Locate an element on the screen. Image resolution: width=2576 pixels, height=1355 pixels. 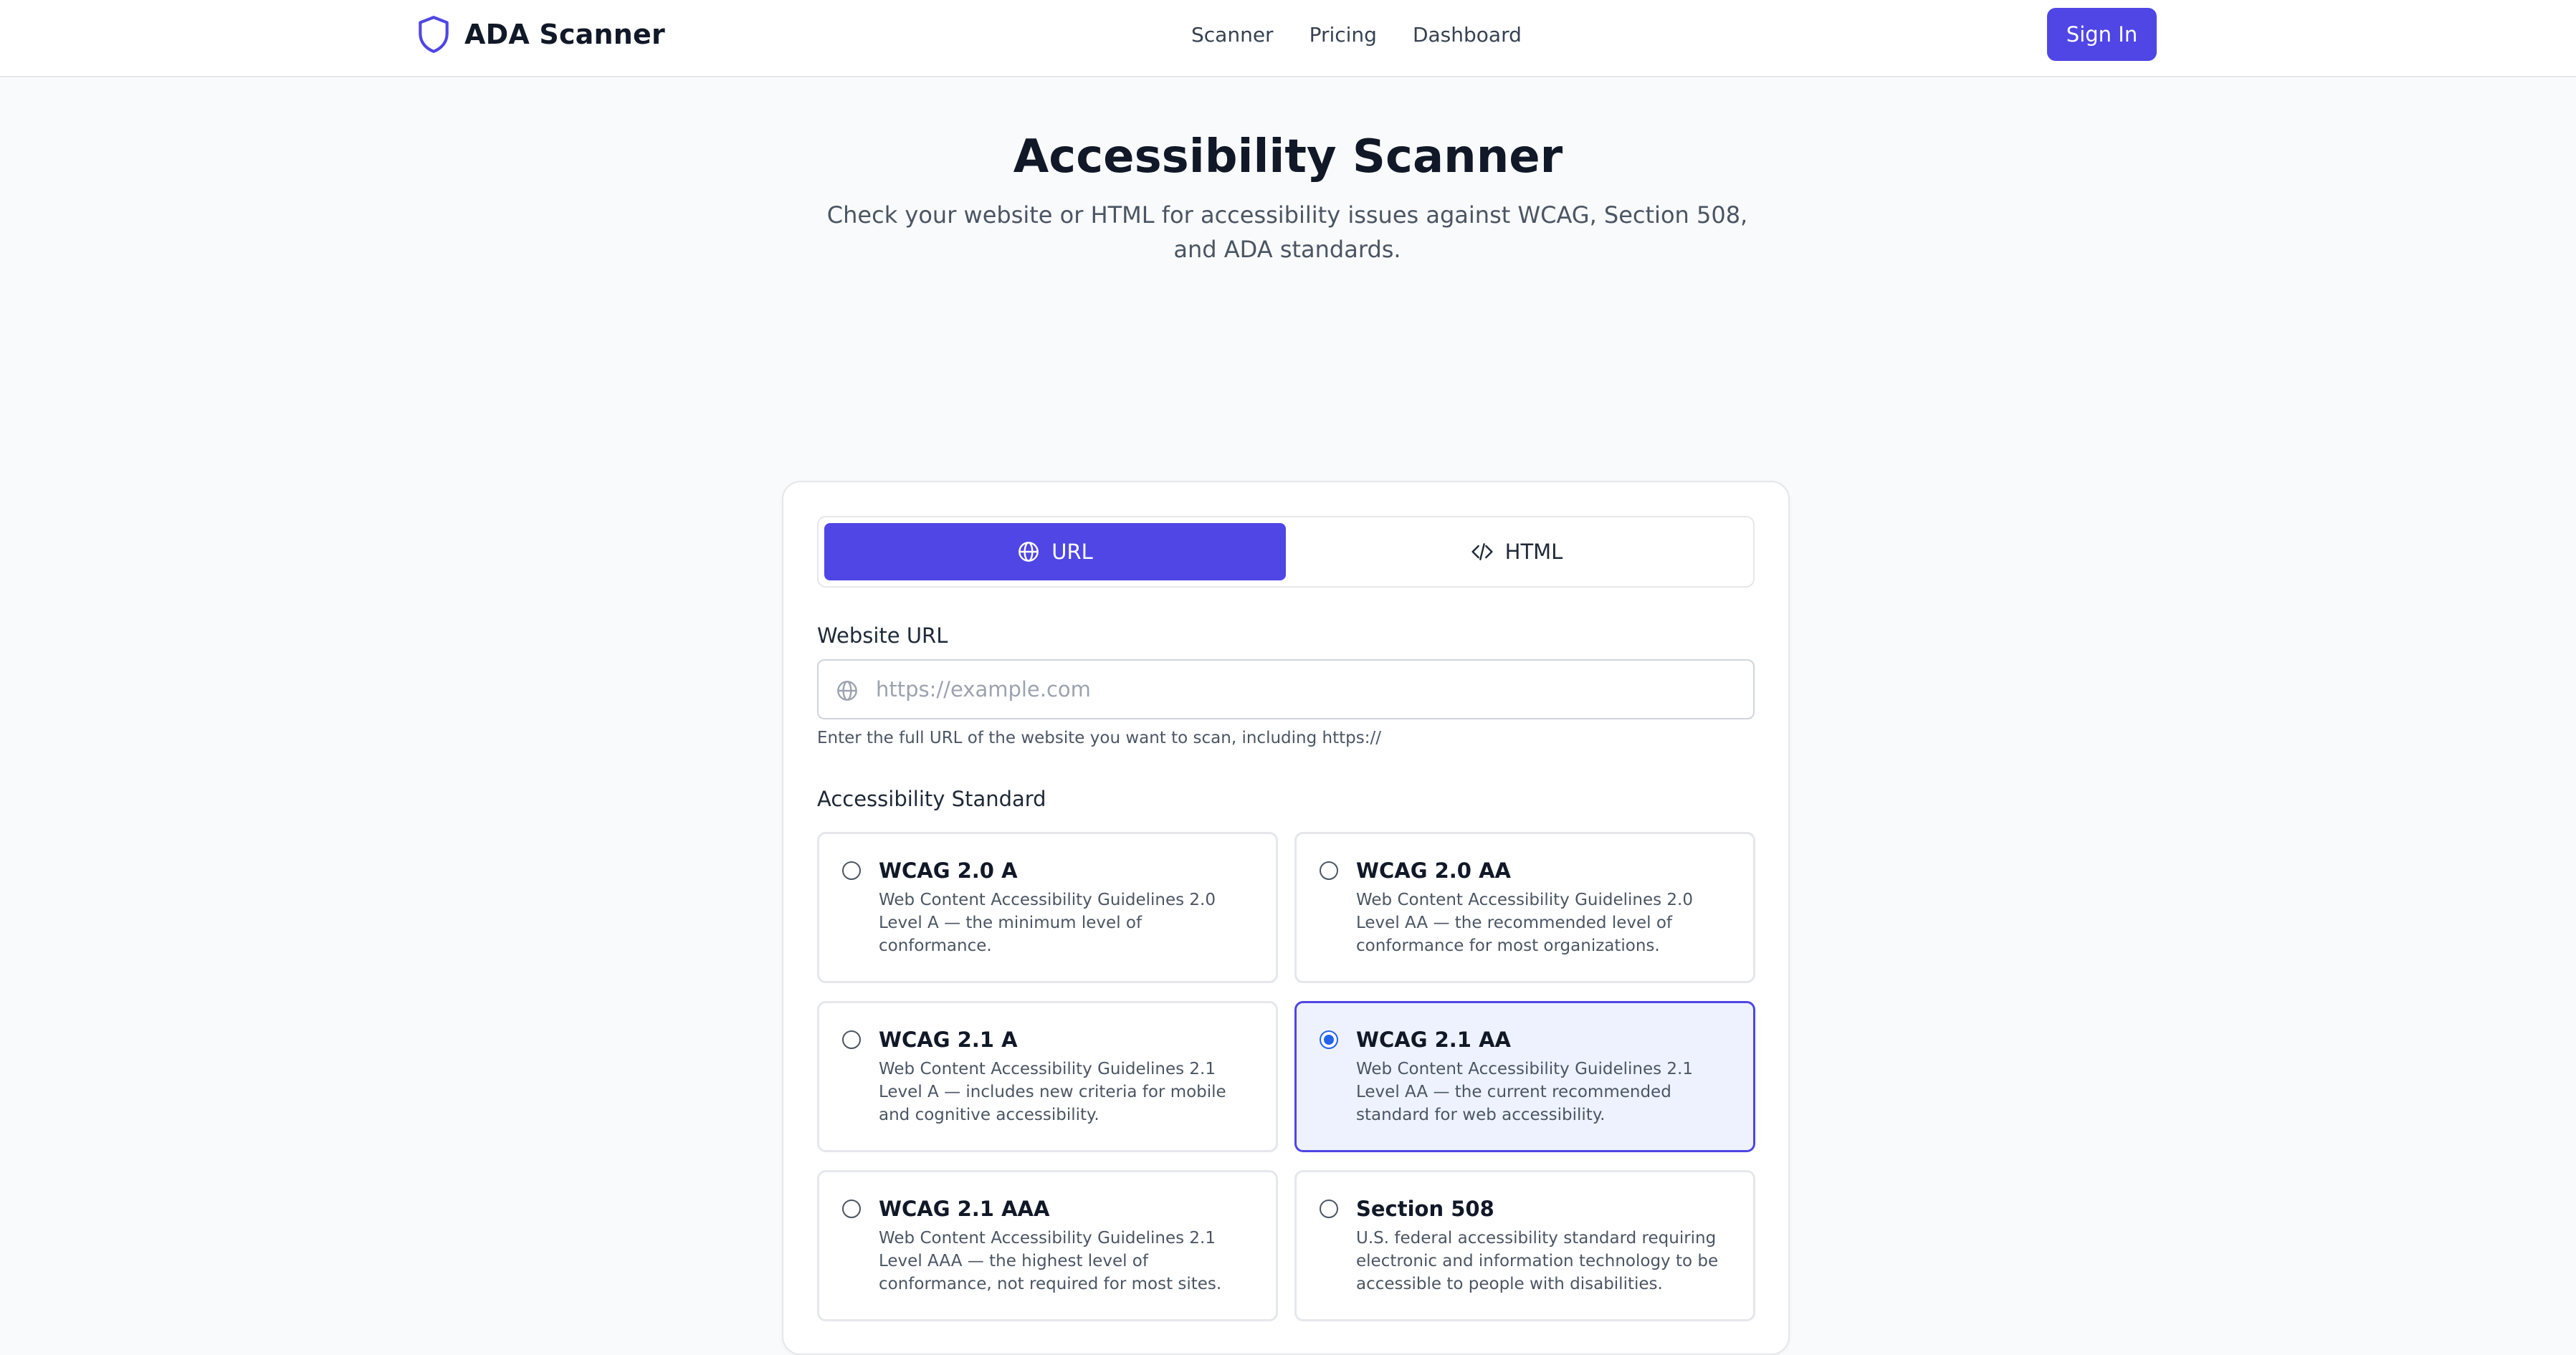
tab-url: URL is located at coordinates (1055, 551).